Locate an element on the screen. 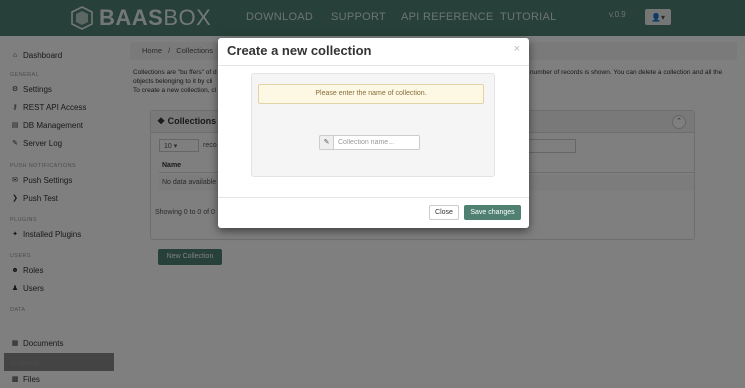  modal-close-x-button: × is located at coordinates (517, 49).